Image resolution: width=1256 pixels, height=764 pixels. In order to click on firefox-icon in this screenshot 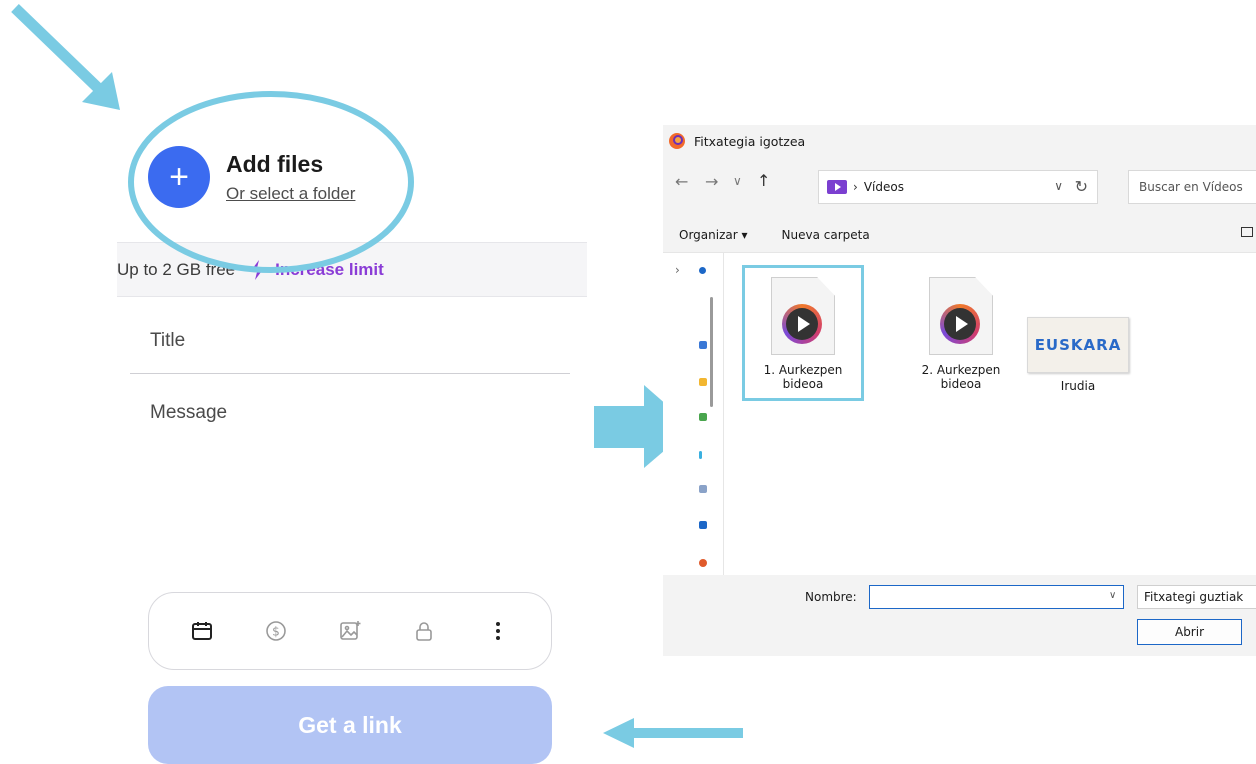, I will do `click(677, 141)`.